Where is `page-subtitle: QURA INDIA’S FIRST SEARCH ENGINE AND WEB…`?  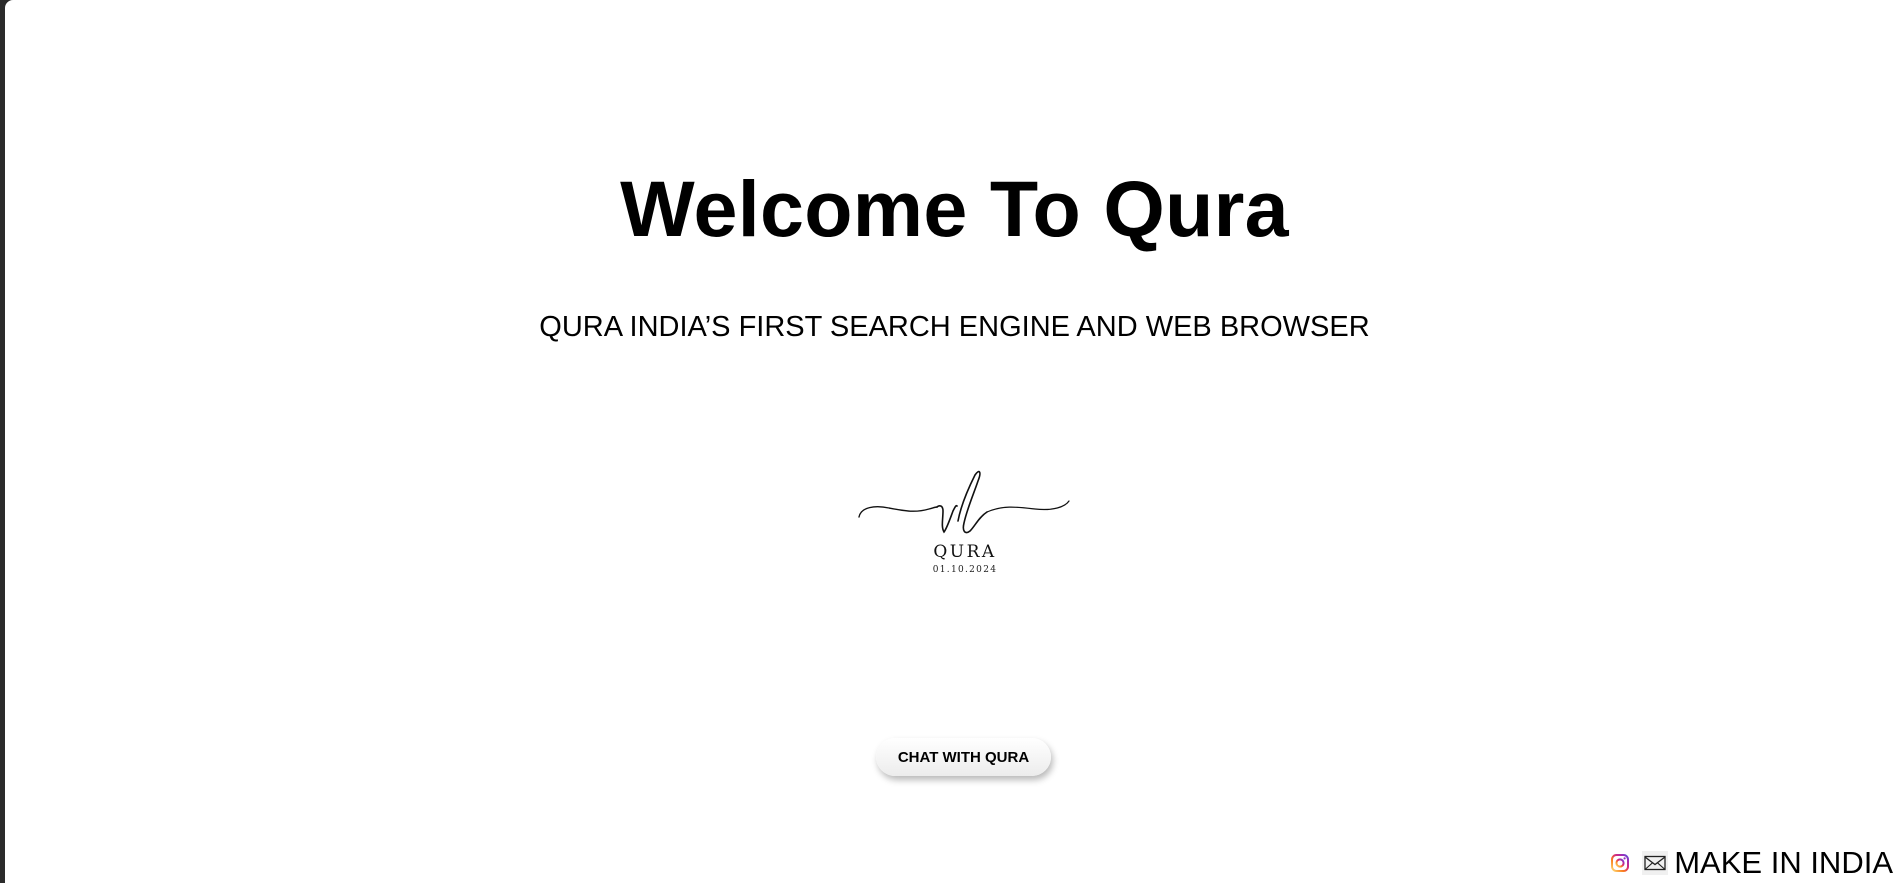
page-subtitle: QURA INDIA’S FIRST SEARCH ENGINE AND WEB… is located at coordinates (954, 327).